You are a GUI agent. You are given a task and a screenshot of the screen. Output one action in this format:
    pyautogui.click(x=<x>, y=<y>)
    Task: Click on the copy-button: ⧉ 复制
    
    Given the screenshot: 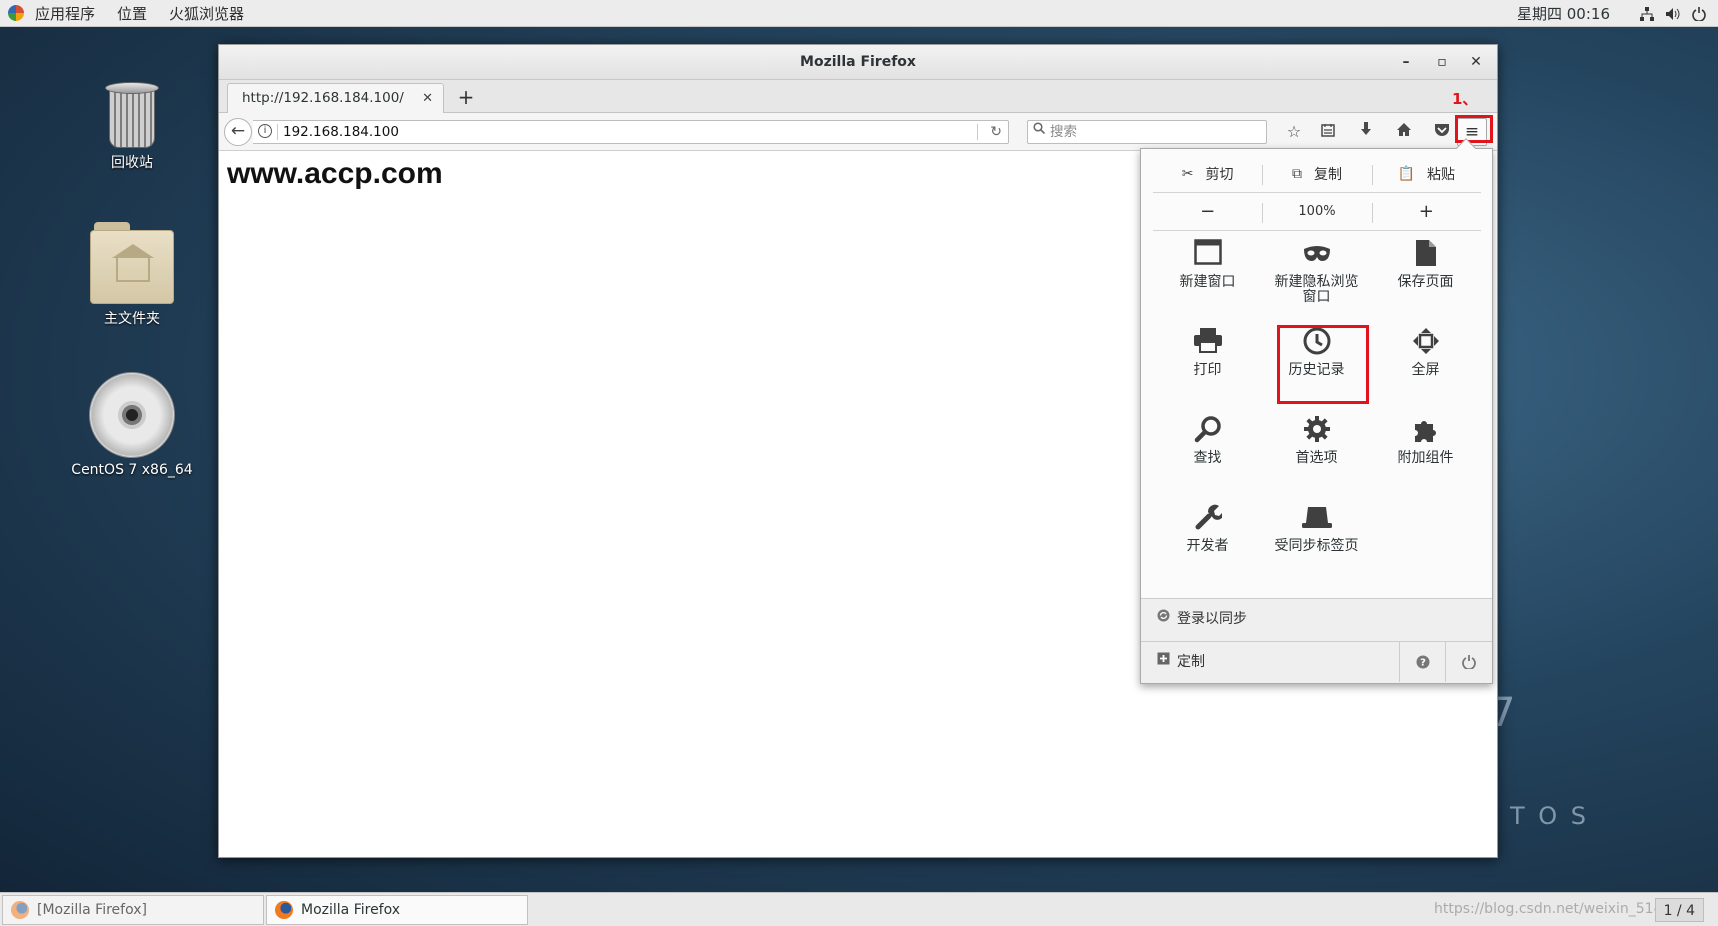 What is the action you would take?
    pyautogui.click(x=1316, y=173)
    